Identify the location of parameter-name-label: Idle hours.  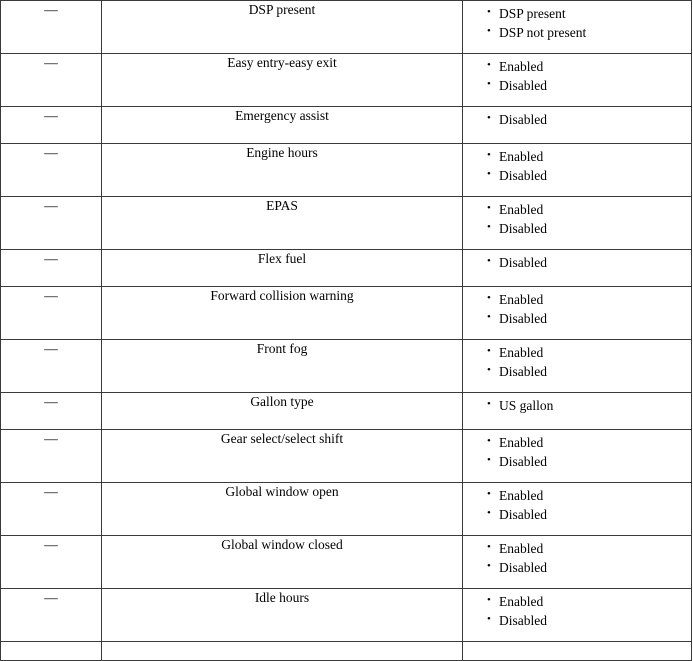
(282, 597).